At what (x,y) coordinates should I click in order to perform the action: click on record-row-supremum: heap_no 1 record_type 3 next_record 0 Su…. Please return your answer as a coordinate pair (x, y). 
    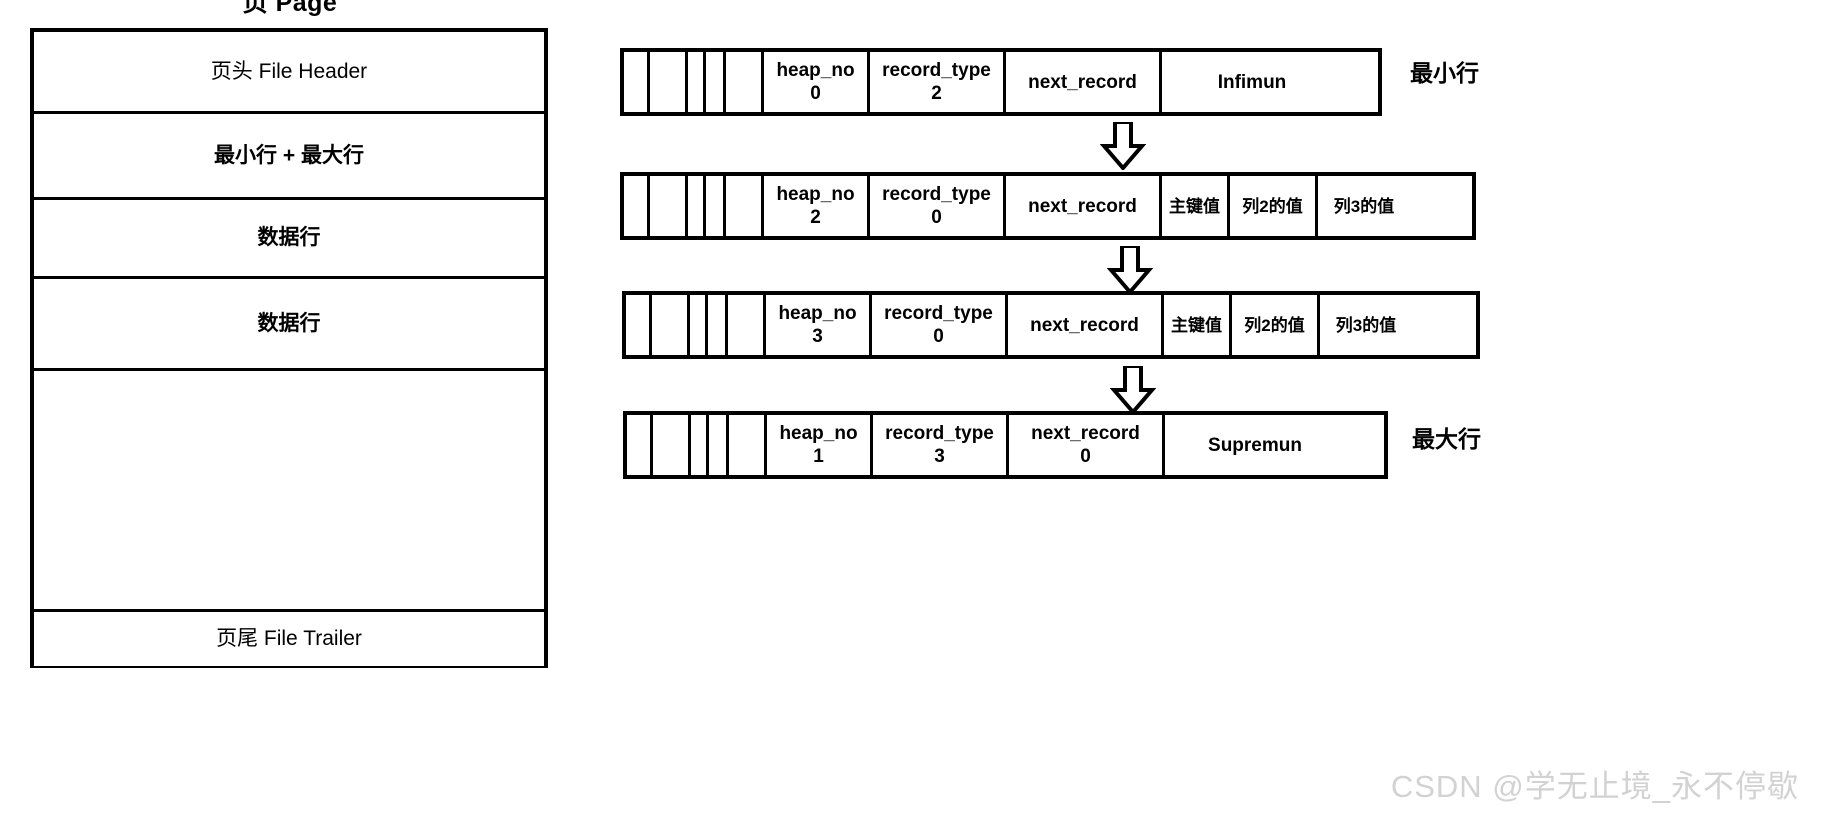
    Looking at the image, I should click on (1005, 445).